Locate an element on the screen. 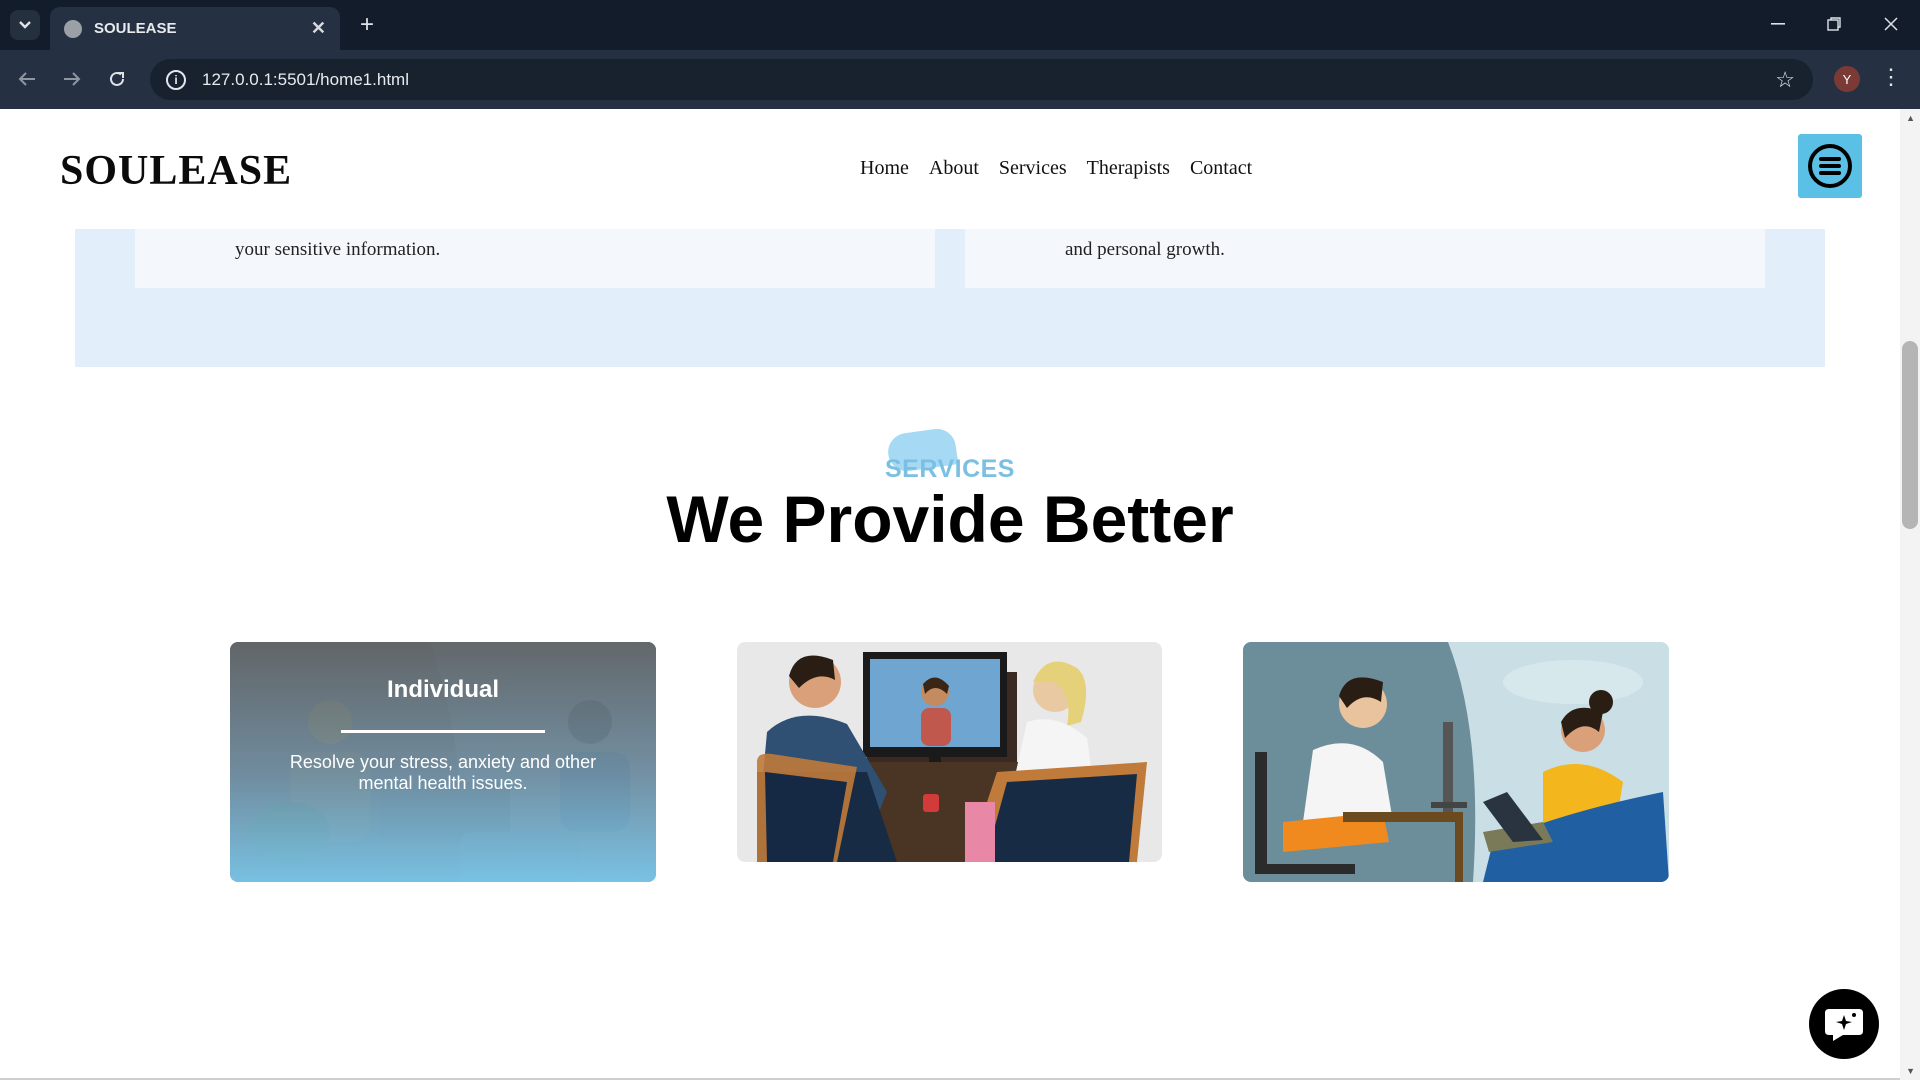 Image resolution: width=1920 pixels, height=1080 pixels. browser-tab: SOULEASE ✕ is located at coordinates (195, 28).